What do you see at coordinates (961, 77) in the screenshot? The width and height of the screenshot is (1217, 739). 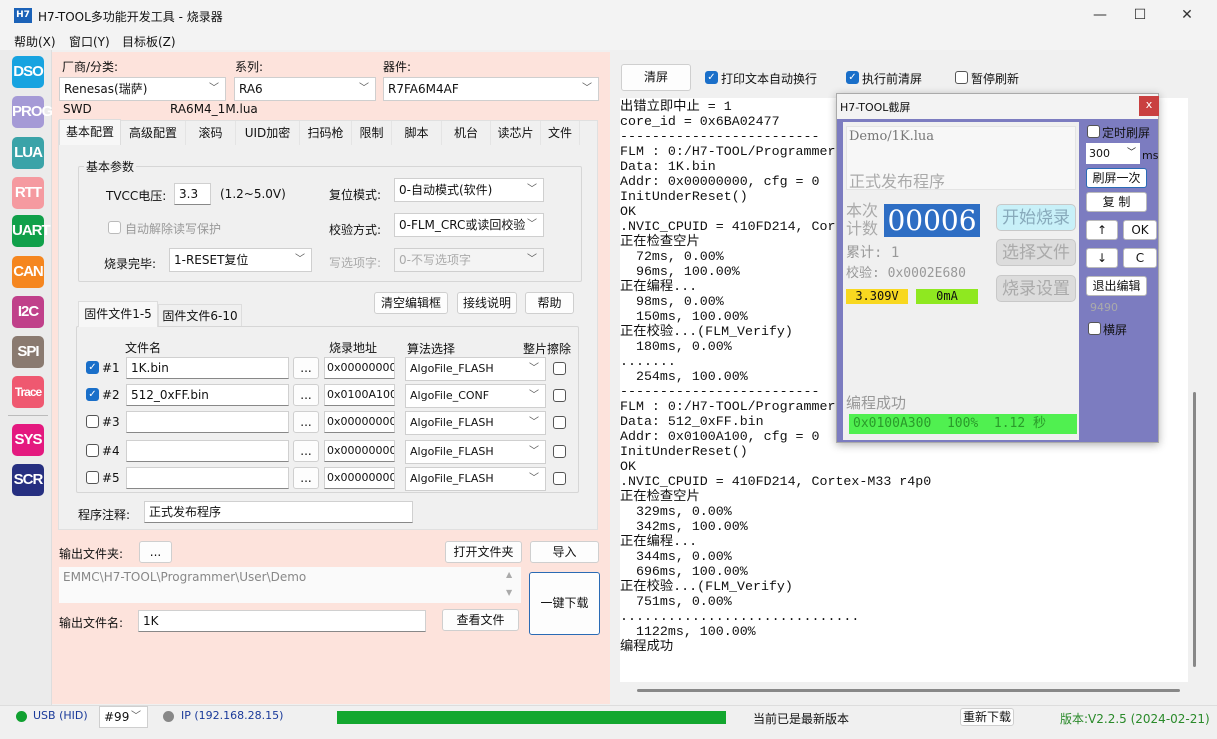 I see `pause-refresh-checkbox` at bounding box center [961, 77].